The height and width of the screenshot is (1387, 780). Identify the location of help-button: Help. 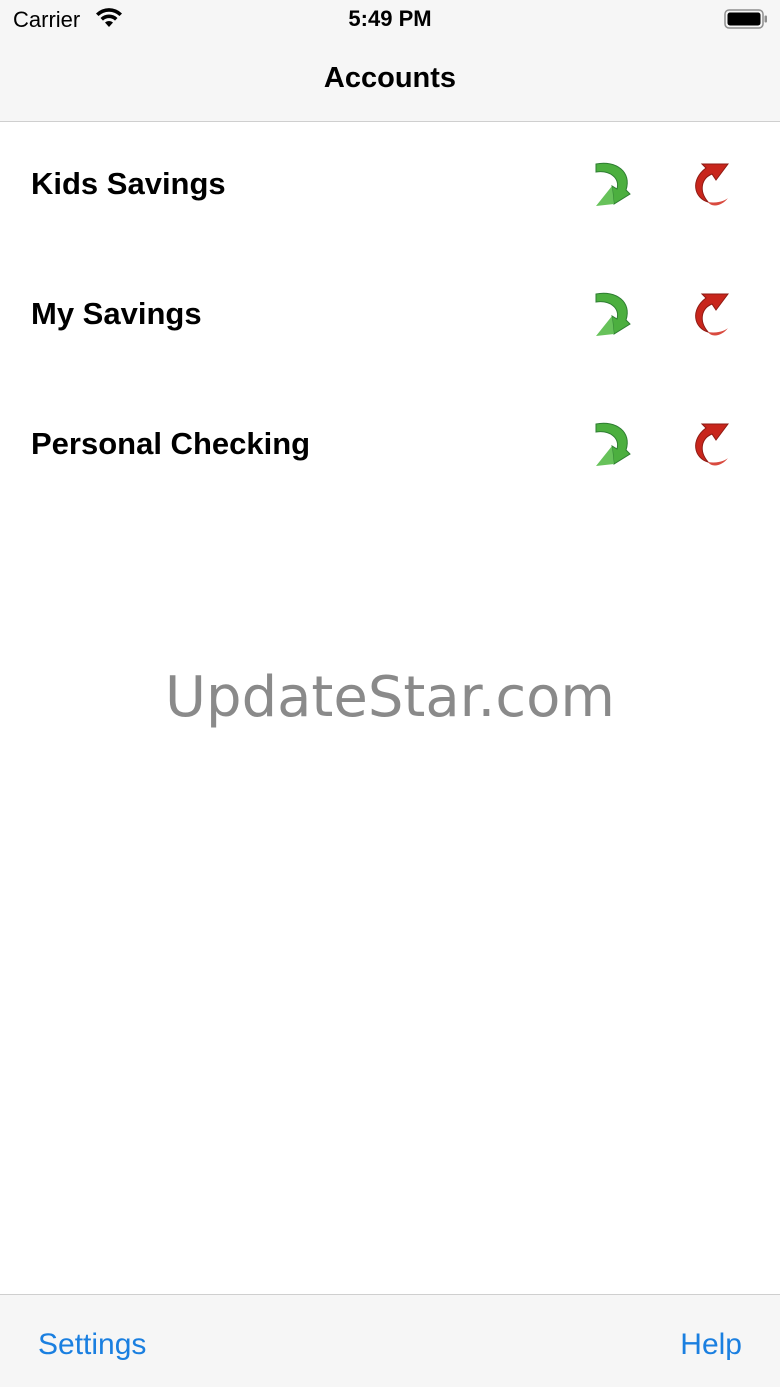
(711, 1345).